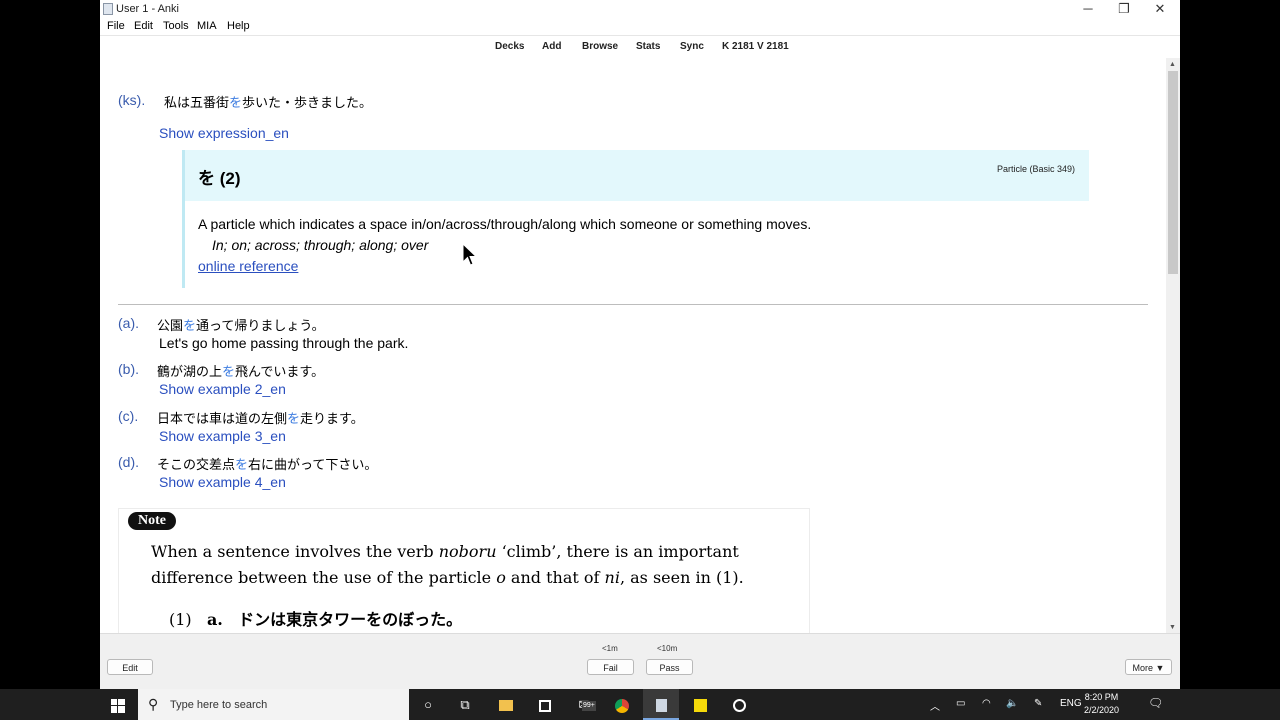 The width and height of the screenshot is (1280, 720). Describe the element at coordinates (152, 521) in the screenshot. I see `note-badge: Note` at that location.